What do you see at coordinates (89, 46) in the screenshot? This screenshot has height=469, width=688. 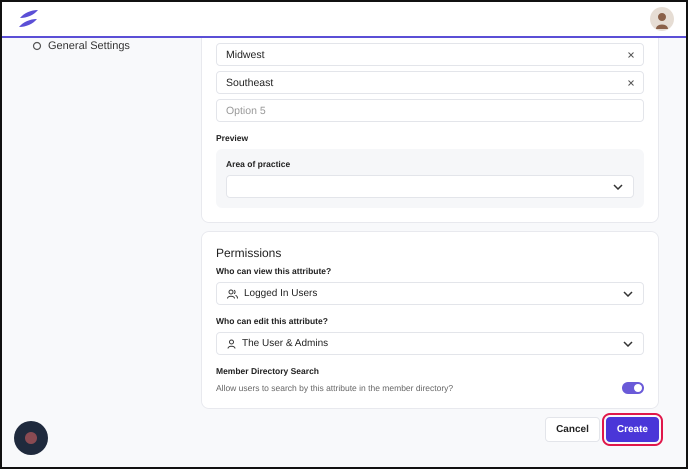 I see `sidebar-item: General Settings` at bounding box center [89, 46].